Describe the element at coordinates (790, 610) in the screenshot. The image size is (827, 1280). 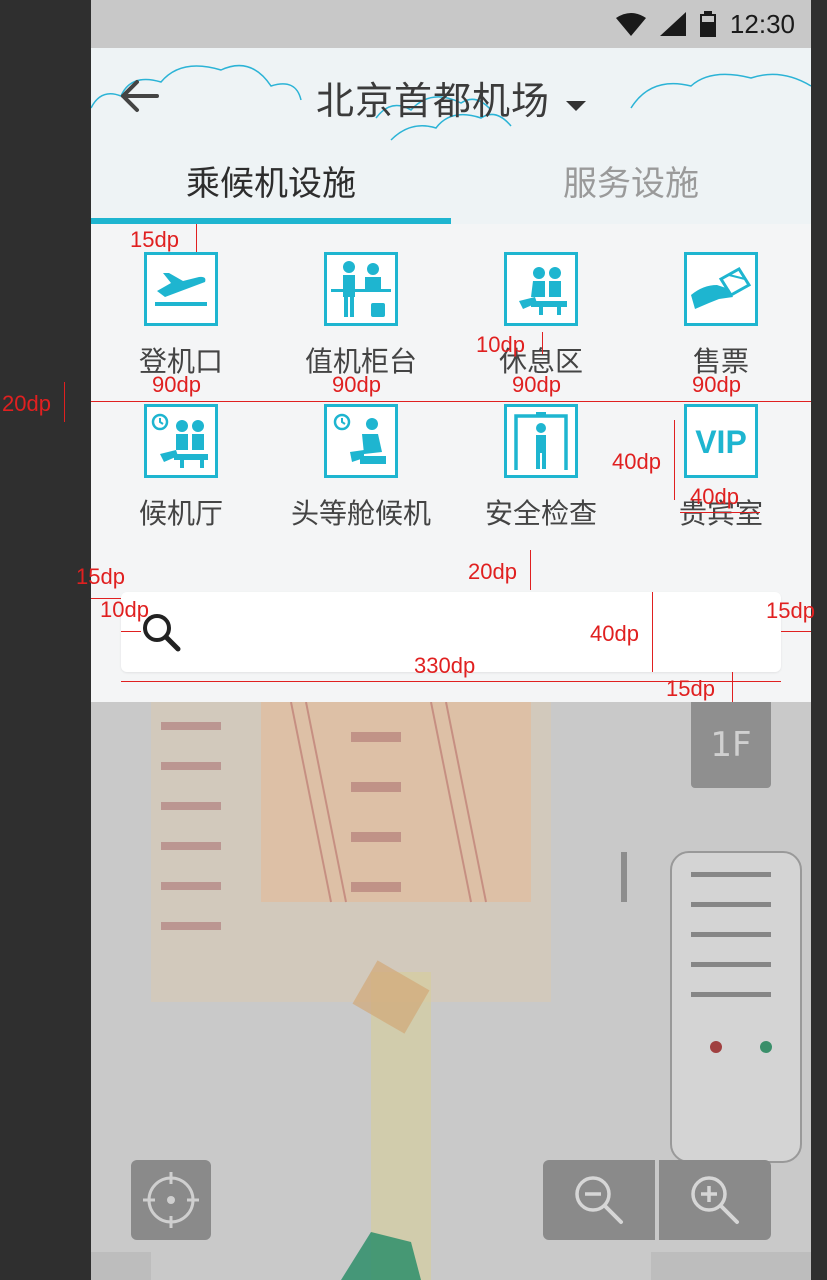
I see `annotation-right-margin: 15dp` at that location.